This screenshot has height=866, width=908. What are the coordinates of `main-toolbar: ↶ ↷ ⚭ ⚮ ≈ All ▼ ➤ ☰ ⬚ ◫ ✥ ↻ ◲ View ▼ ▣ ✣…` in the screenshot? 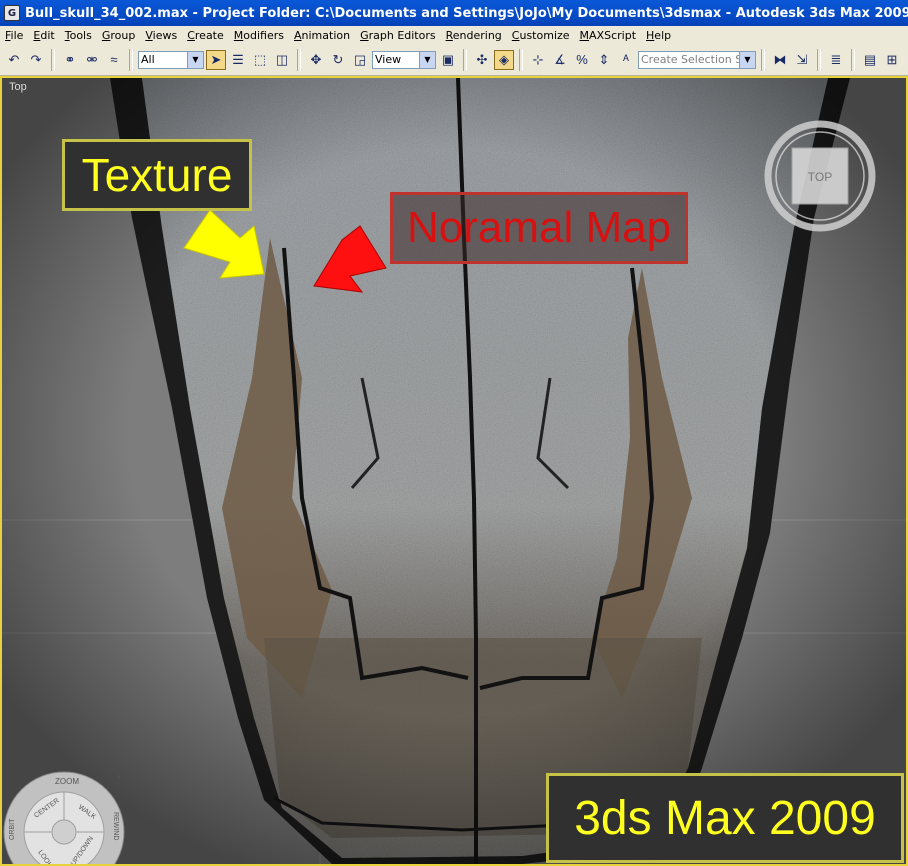 It's located at (454, 60).